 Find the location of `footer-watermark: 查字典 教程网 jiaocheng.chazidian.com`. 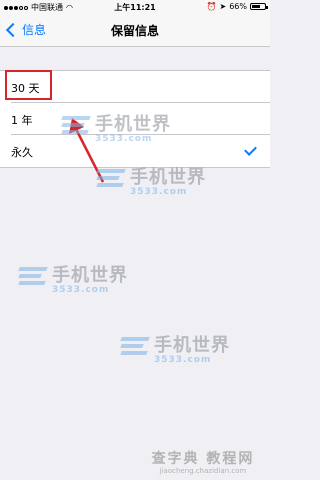

footer-watermark: 查字典 教程网 jiaocheng.chazidian.com is located at coordinates (203, 463).